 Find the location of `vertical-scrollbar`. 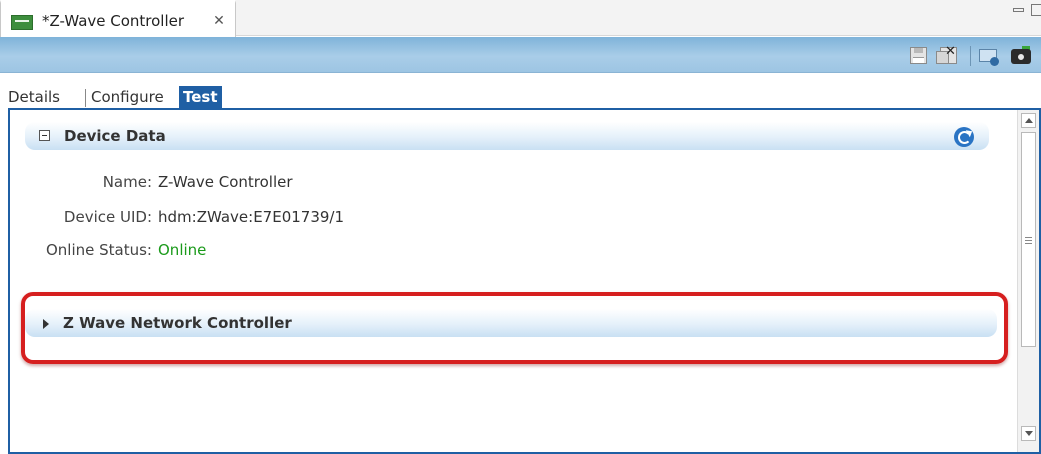

vertical-scrollbar is located at coordinates (1028, 281).